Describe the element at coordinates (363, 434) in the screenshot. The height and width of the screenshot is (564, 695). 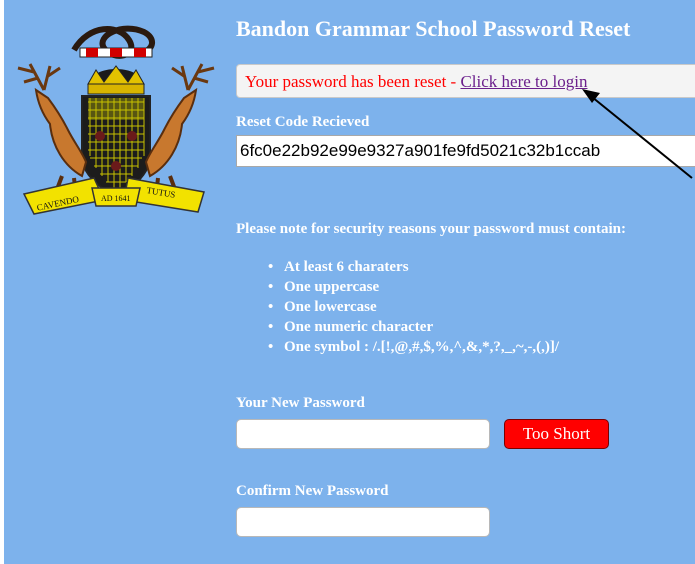
I see `new-password-input` at that location.